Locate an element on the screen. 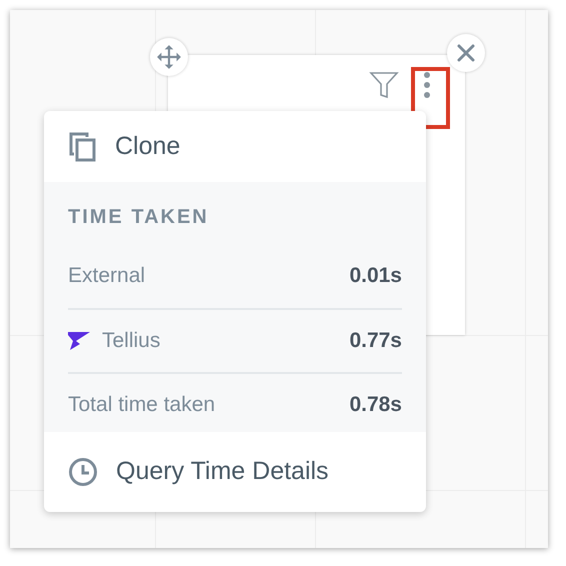 The width and height of the screenshot is (566, 566). query-details-menu-item: Query Time Details is located at coordinates (235, 472).